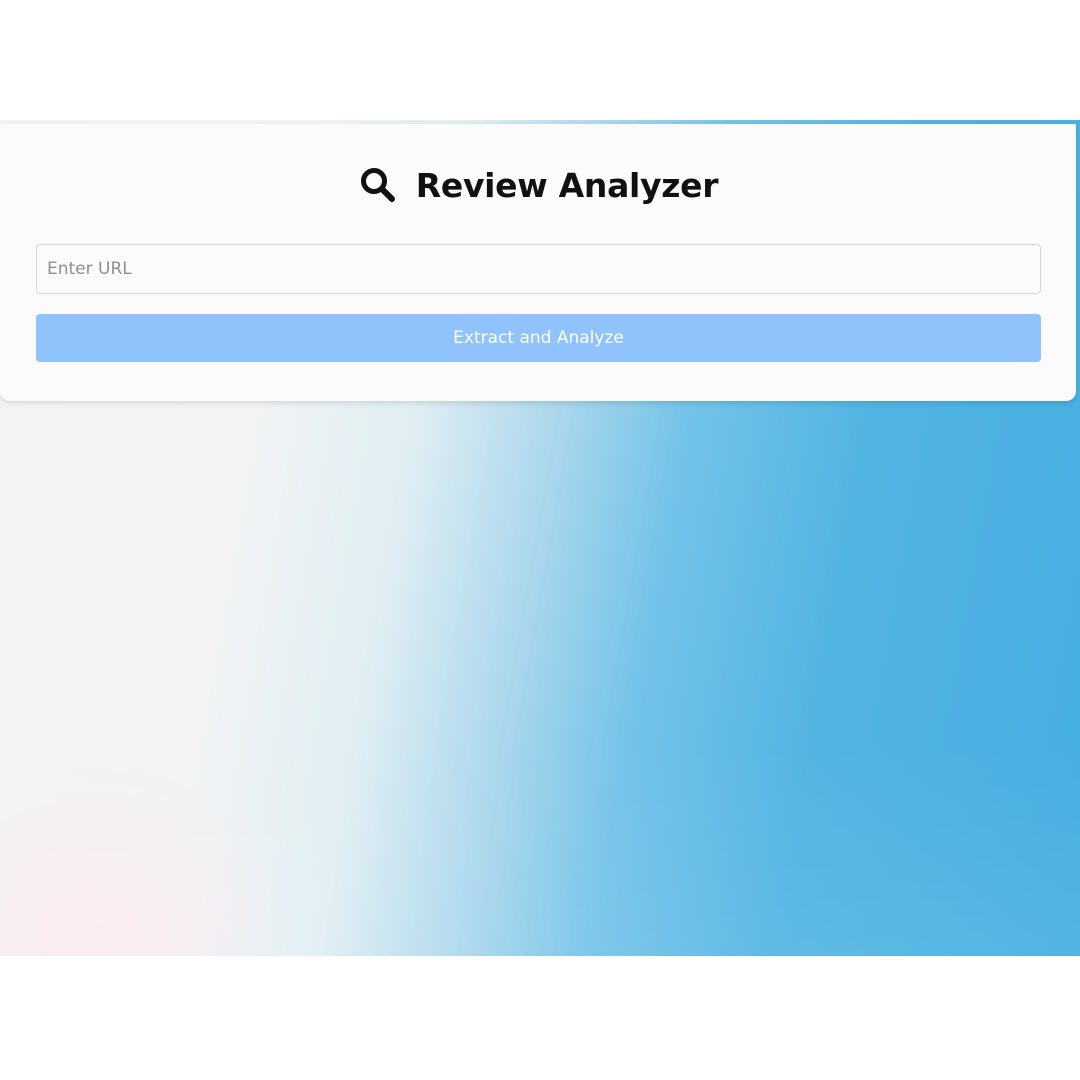  I want to click on page-title: Review Analyzer, so click(538, 185).